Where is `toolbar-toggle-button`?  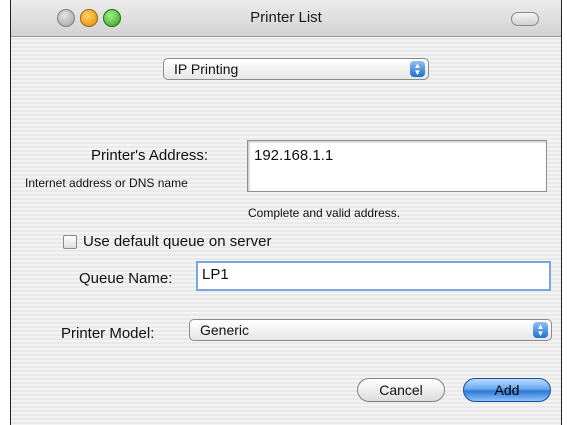 toolbar-toggle-button is located at coordinates (525, 19).